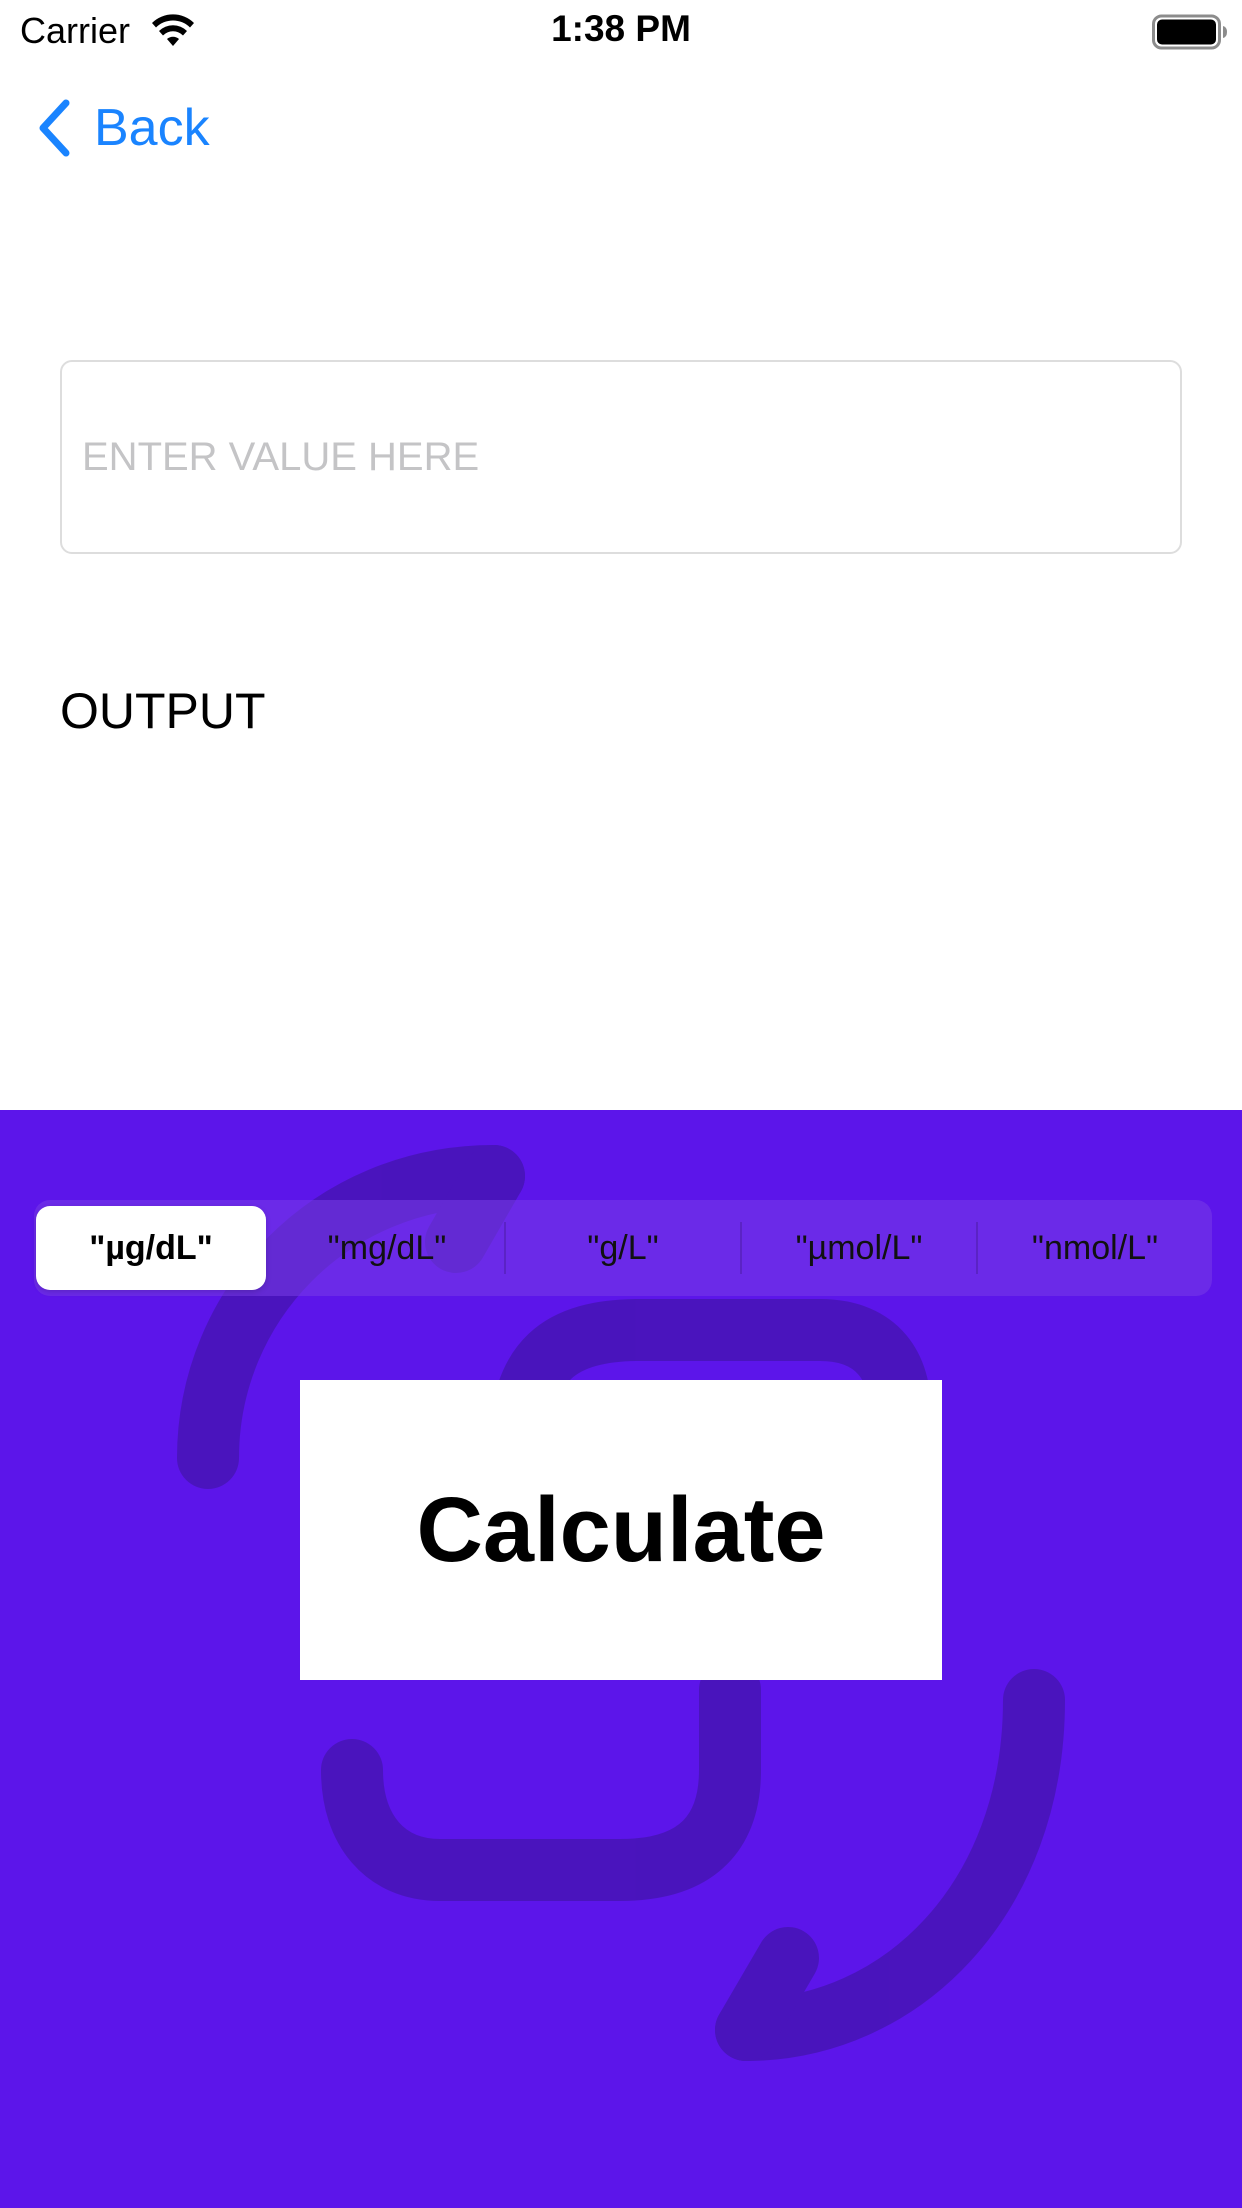 The height and width of the screenshot is (2208, 1242). I want to click on unit-option-mg-dl: "mg/dL", so click(387, 1248).